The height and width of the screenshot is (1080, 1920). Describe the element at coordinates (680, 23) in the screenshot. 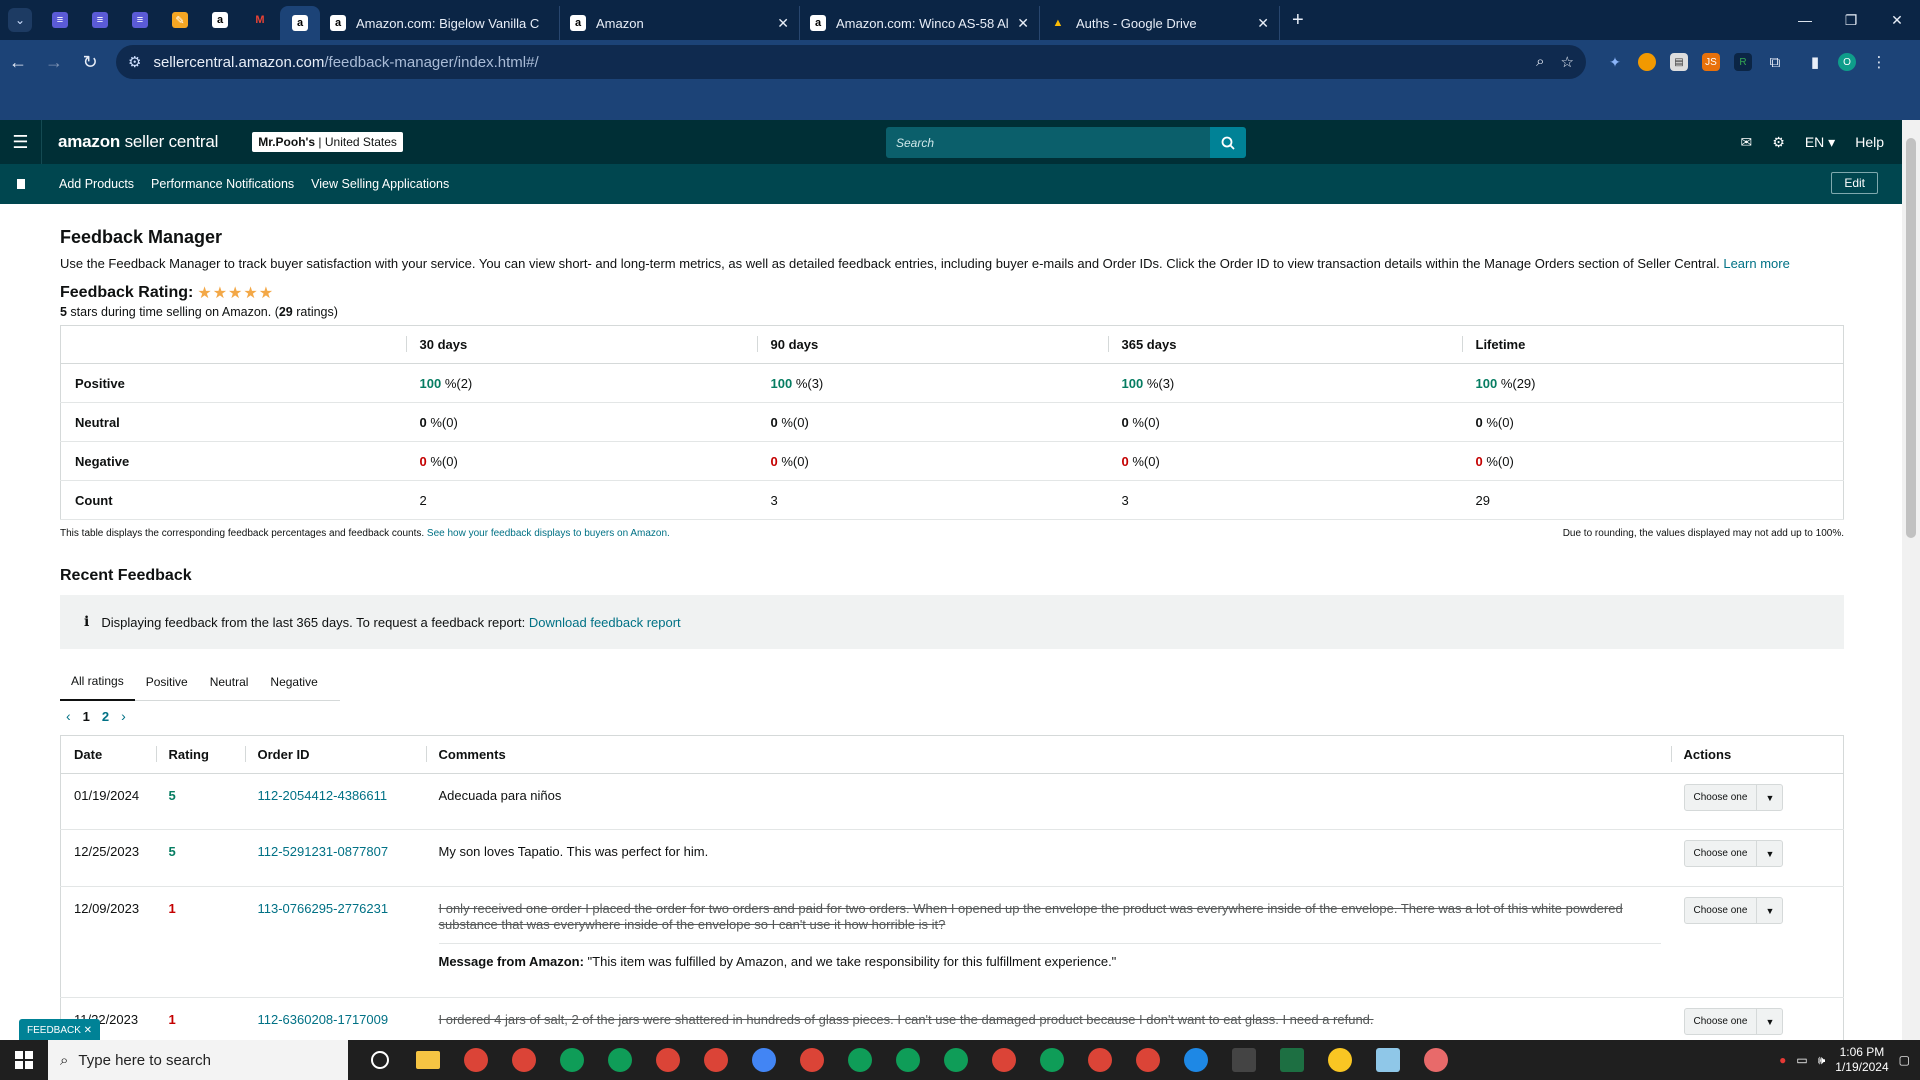

I see `browser-tab: a Amazon ✕` at that location.